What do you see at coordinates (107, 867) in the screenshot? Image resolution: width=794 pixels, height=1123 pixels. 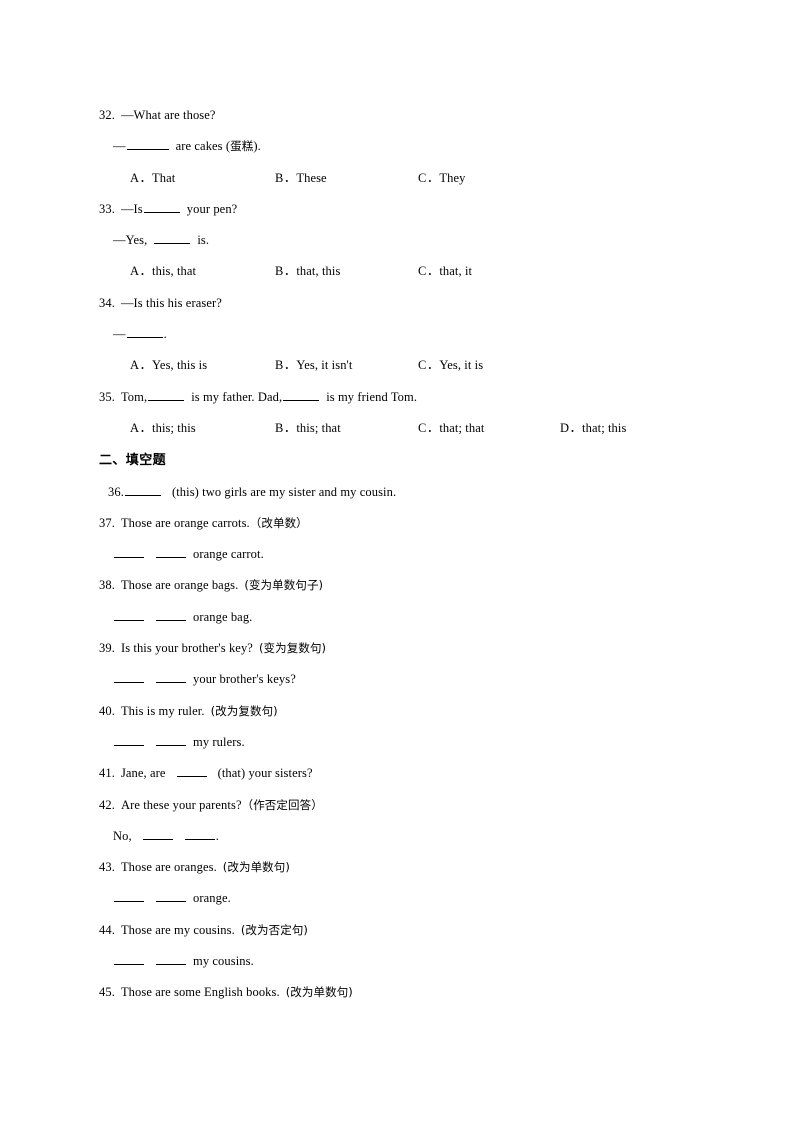 I see `question-43-number: 43.` at bounding box center [107, 867].